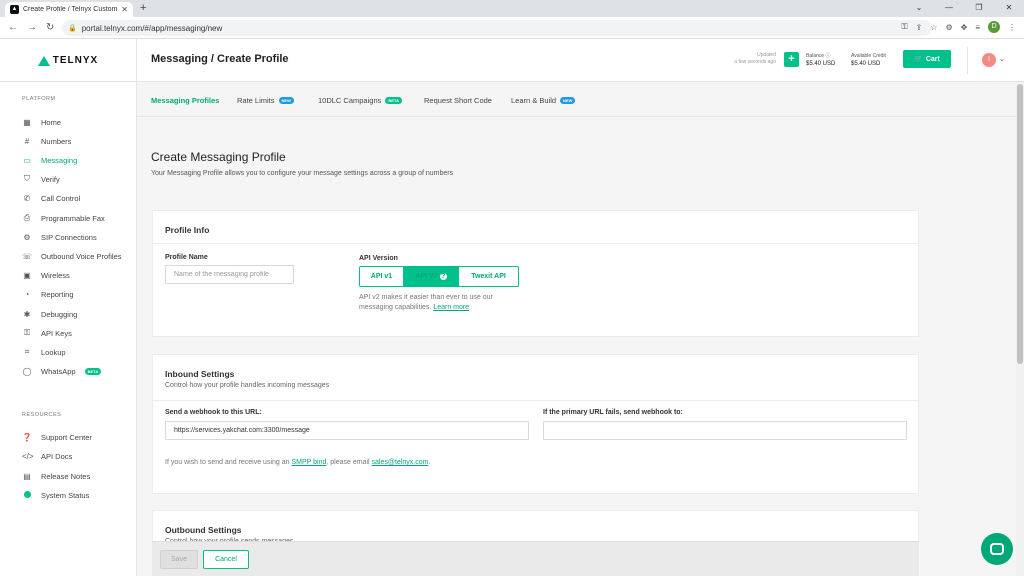  Describe the element at coordinates (948, 27) in the screenshot. I see `extension-icon: ⚙` at that location.